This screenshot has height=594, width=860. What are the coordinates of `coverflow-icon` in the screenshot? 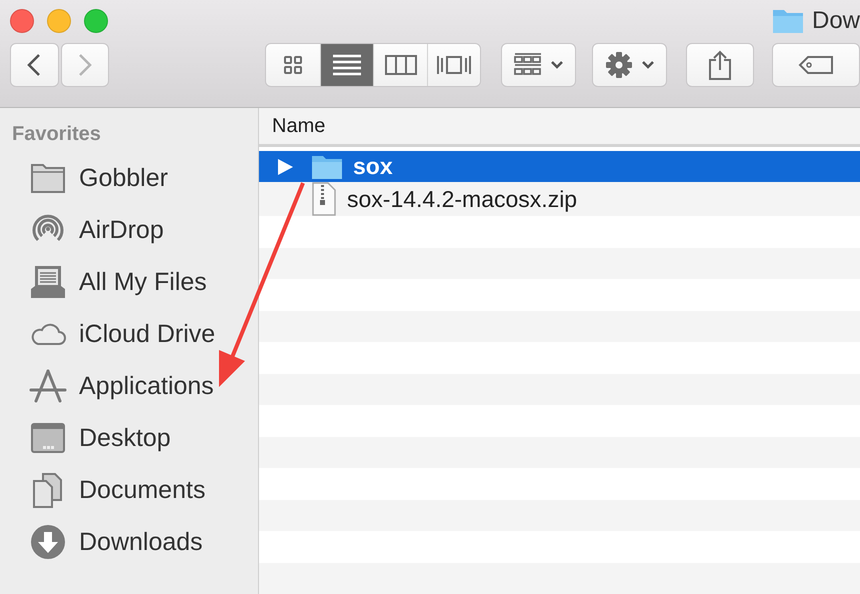 It's located at (454, 65).